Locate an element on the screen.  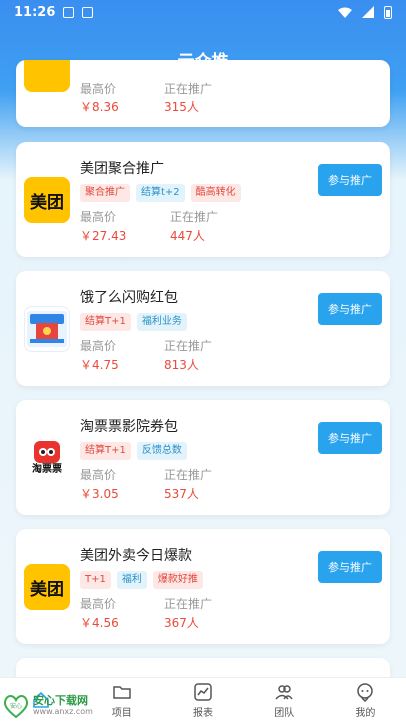
tab-label: 项目 is located at coordinates (121, 713).